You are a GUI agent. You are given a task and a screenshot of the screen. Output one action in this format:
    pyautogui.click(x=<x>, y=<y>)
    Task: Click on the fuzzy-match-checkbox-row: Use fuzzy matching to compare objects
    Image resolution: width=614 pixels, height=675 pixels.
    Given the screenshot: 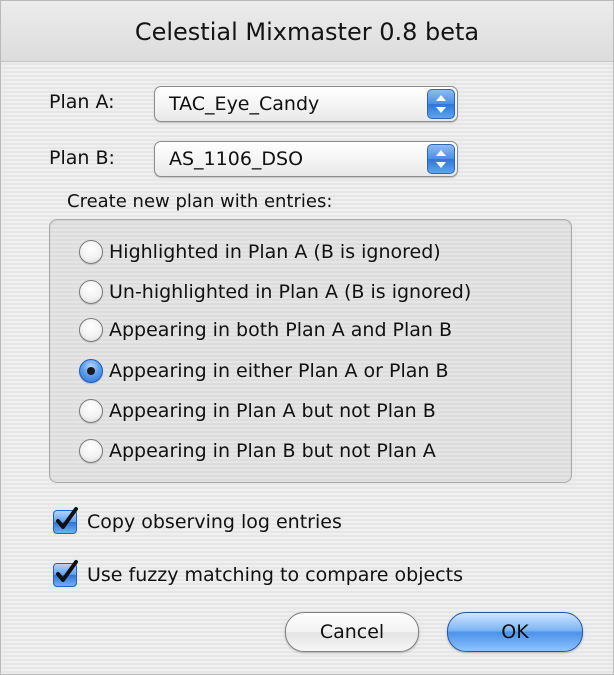 What is the action you would take?
    pyautogui.click(x=313, y=575)
    